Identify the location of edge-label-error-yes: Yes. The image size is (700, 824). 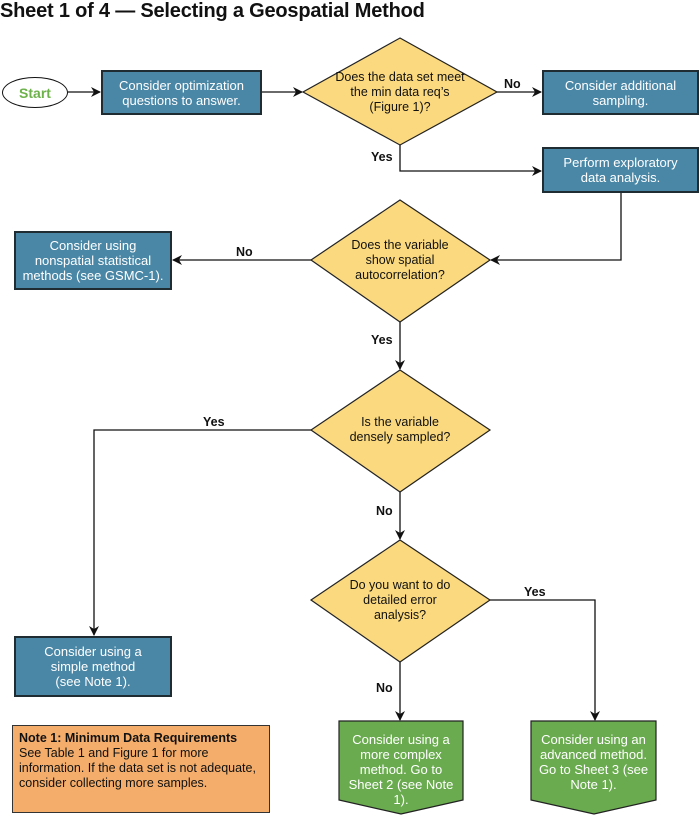
(535, 592).